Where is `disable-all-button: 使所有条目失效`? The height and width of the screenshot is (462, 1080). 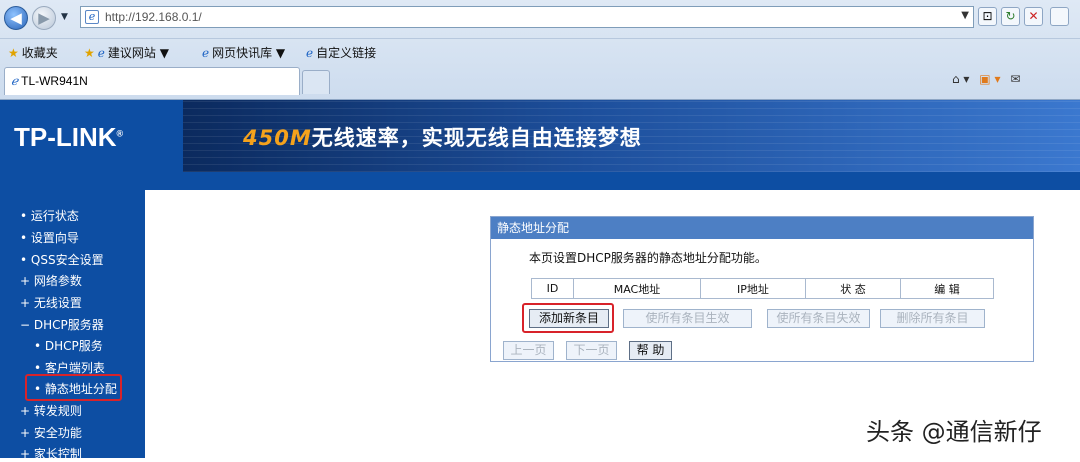 disable-all-button: 使所有条目失效 is located at coordinates (818, 318).